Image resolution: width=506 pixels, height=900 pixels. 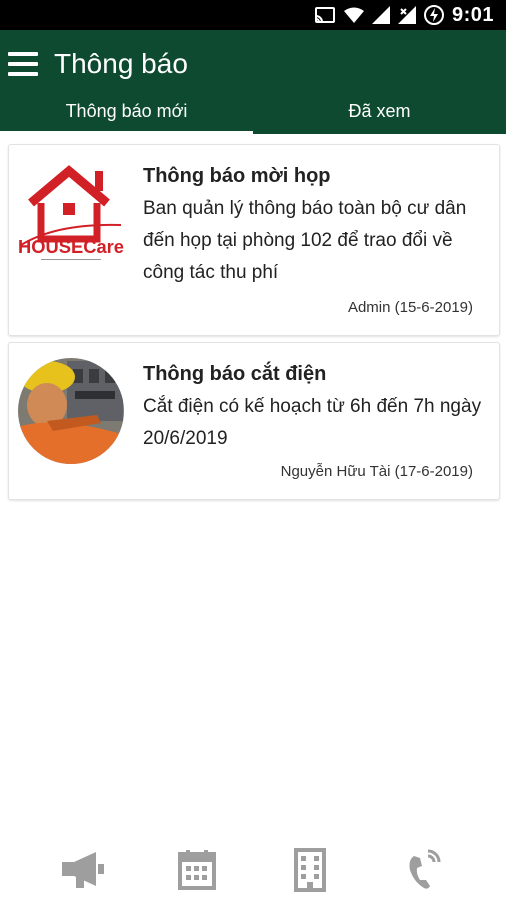 I want to click on signal-icon, so click(x=380, y=15).